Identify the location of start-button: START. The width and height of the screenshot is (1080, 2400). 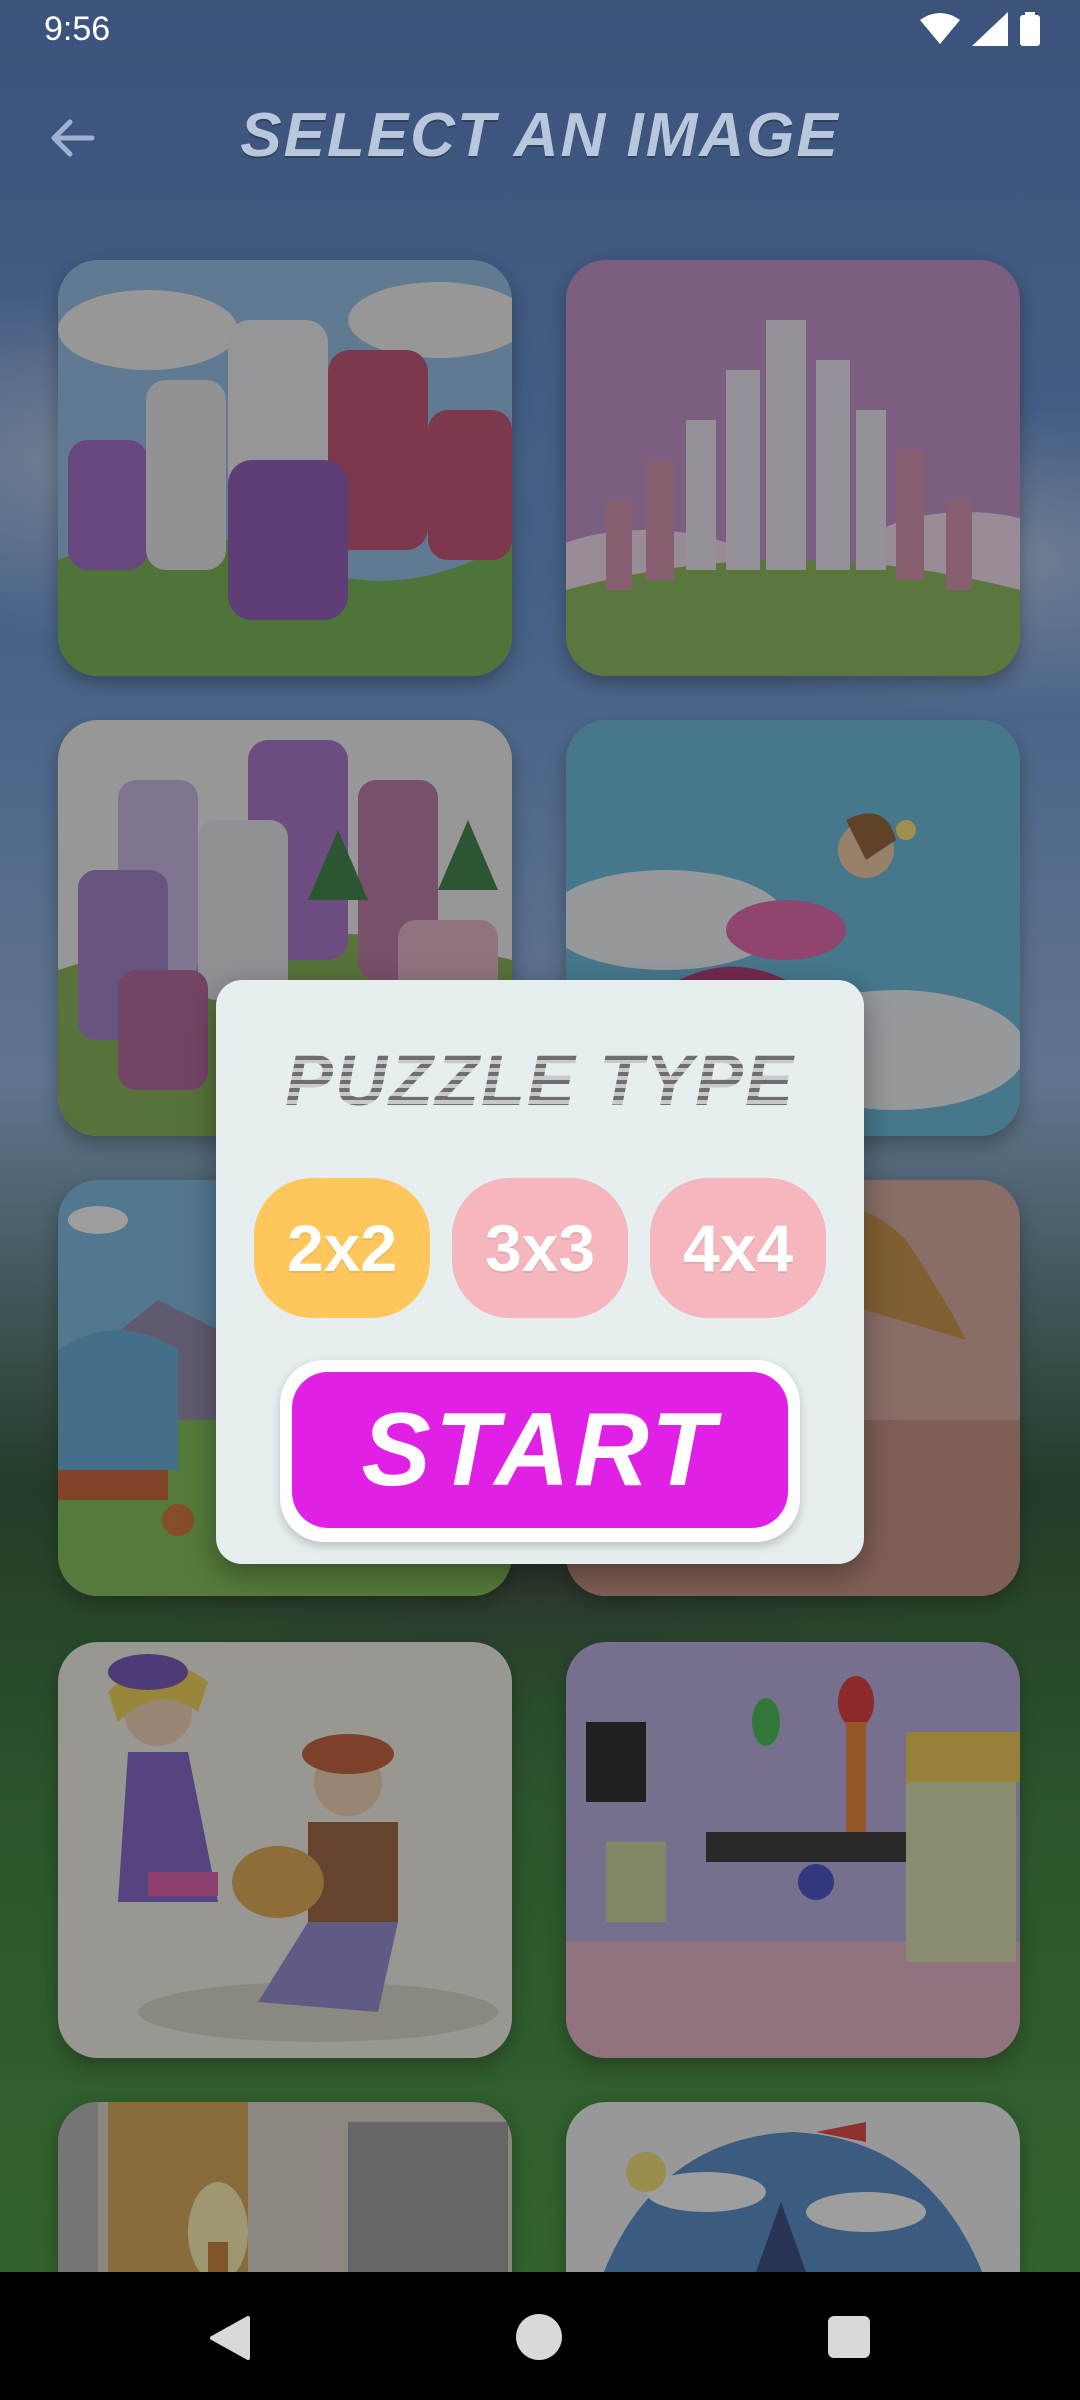
(540, 1450).